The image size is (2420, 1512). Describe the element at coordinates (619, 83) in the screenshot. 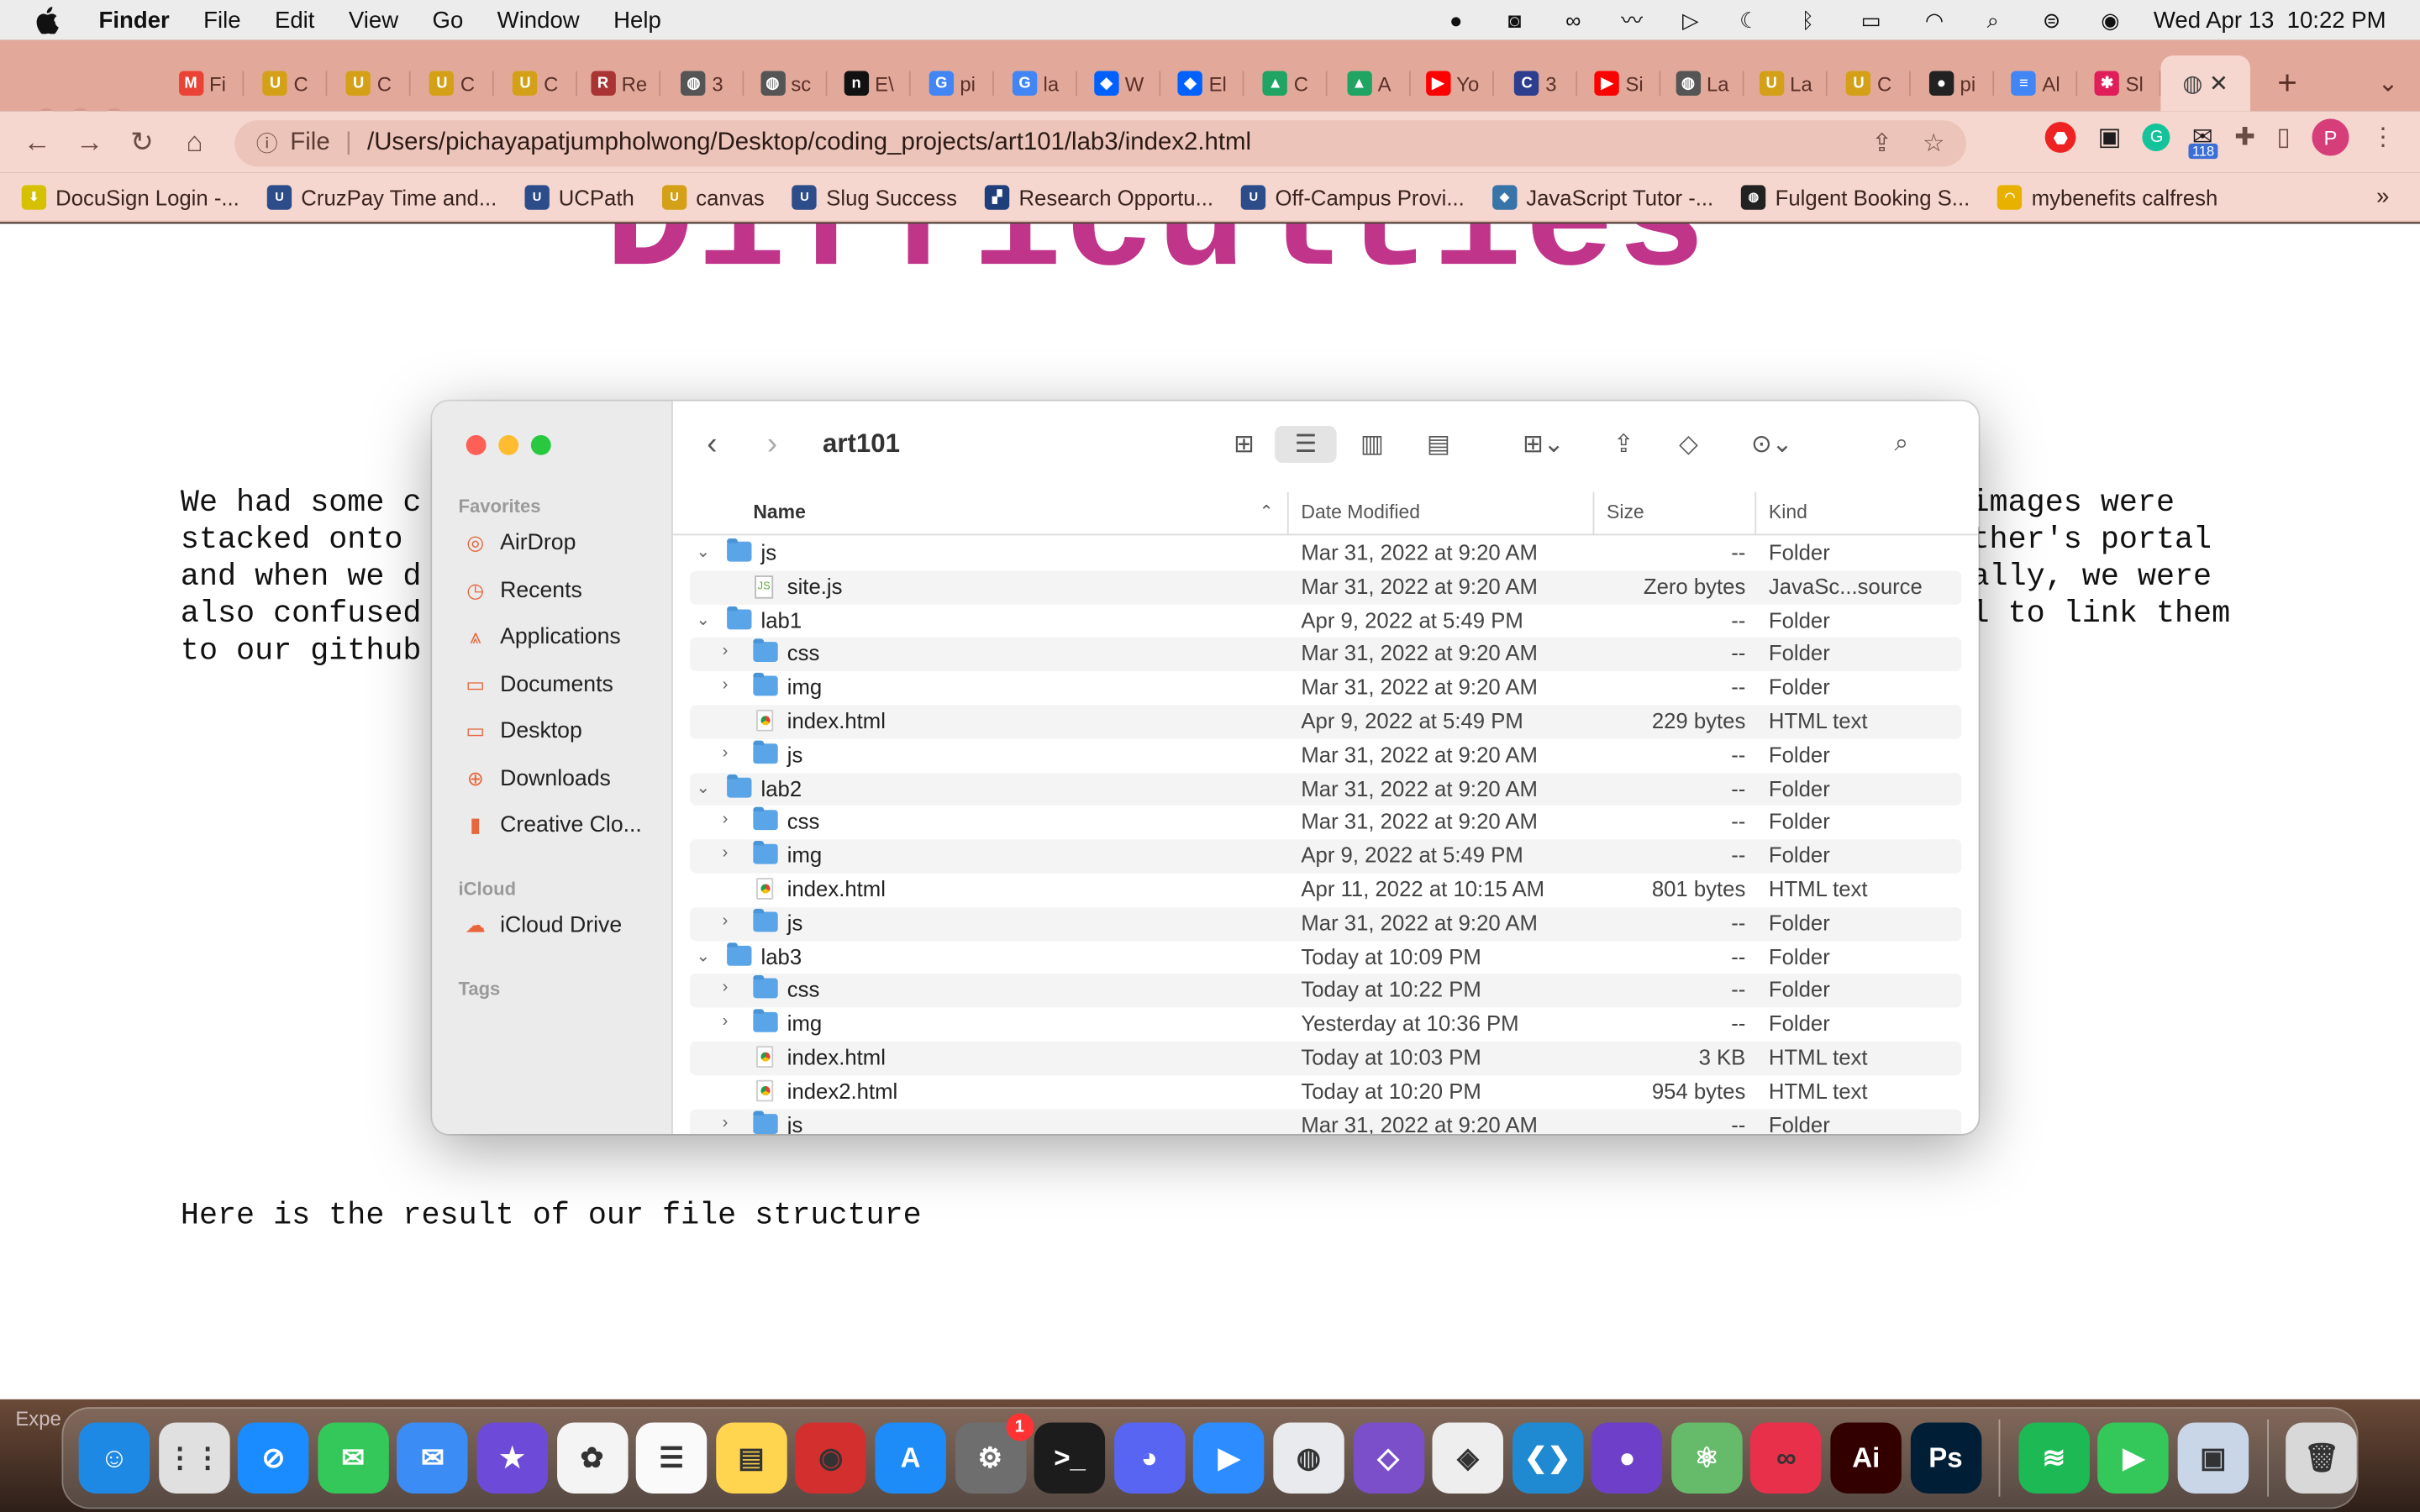

I see `browser-tab: R Re` at that location.